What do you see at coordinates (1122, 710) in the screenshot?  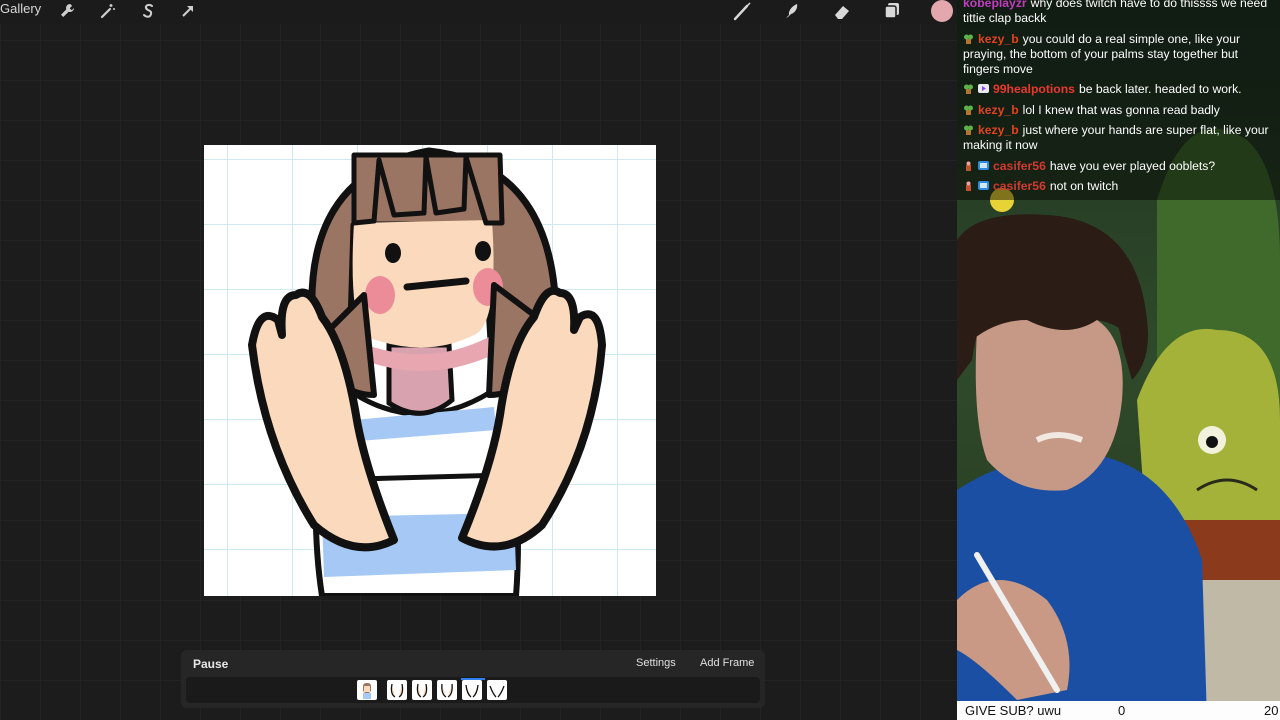 I see `sub-goal-current: 0` at bounding box center [1122, 710].